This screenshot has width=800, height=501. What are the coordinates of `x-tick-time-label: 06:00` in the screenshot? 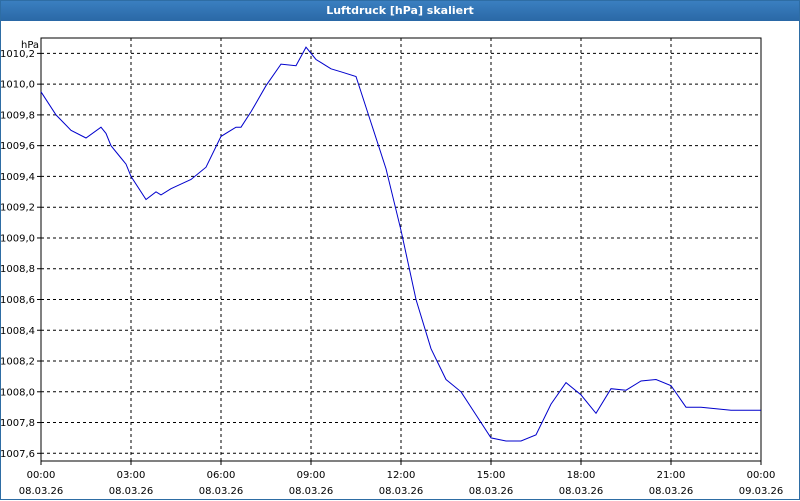 It's located at (221, 475).